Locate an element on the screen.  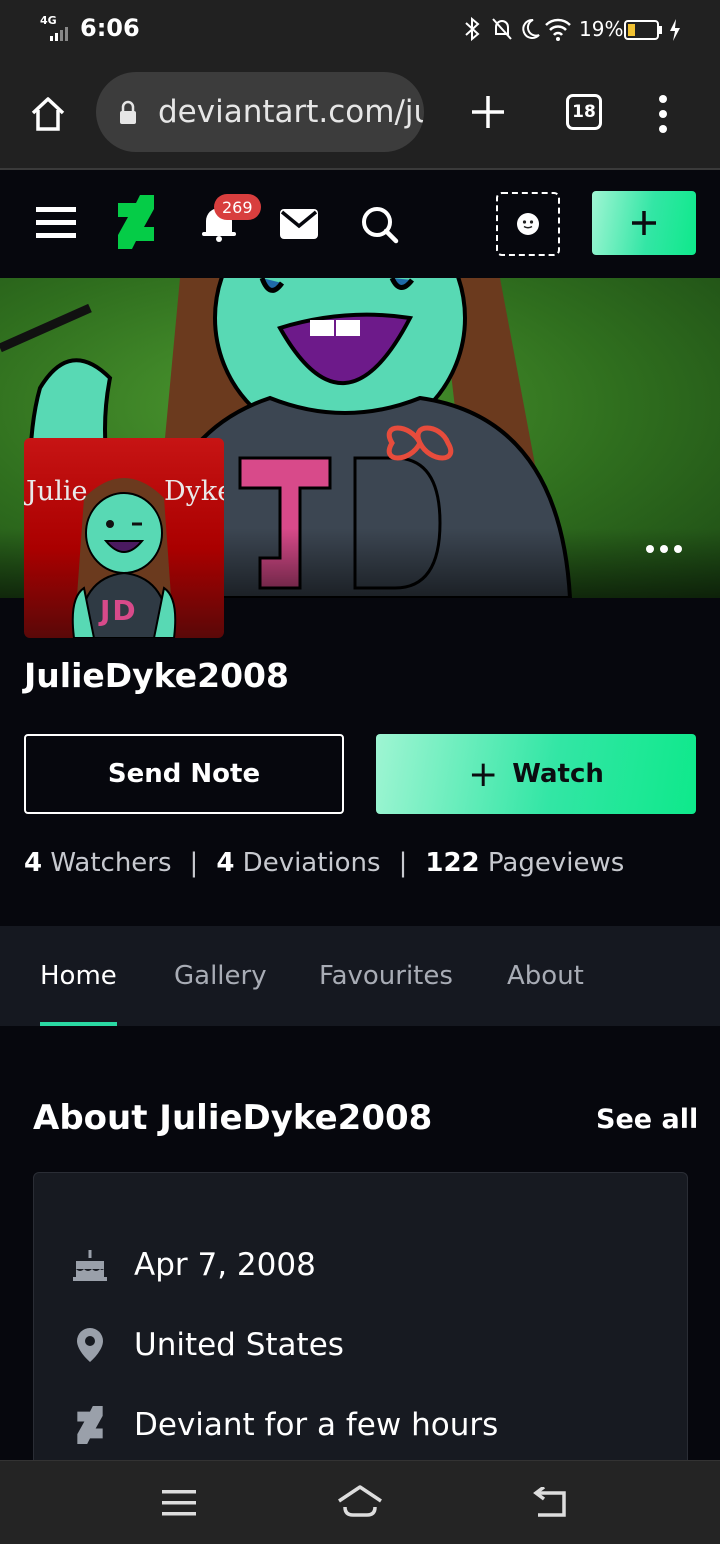
profile-avatar: Julie Dyke JD is located at coordinates (124, 538).